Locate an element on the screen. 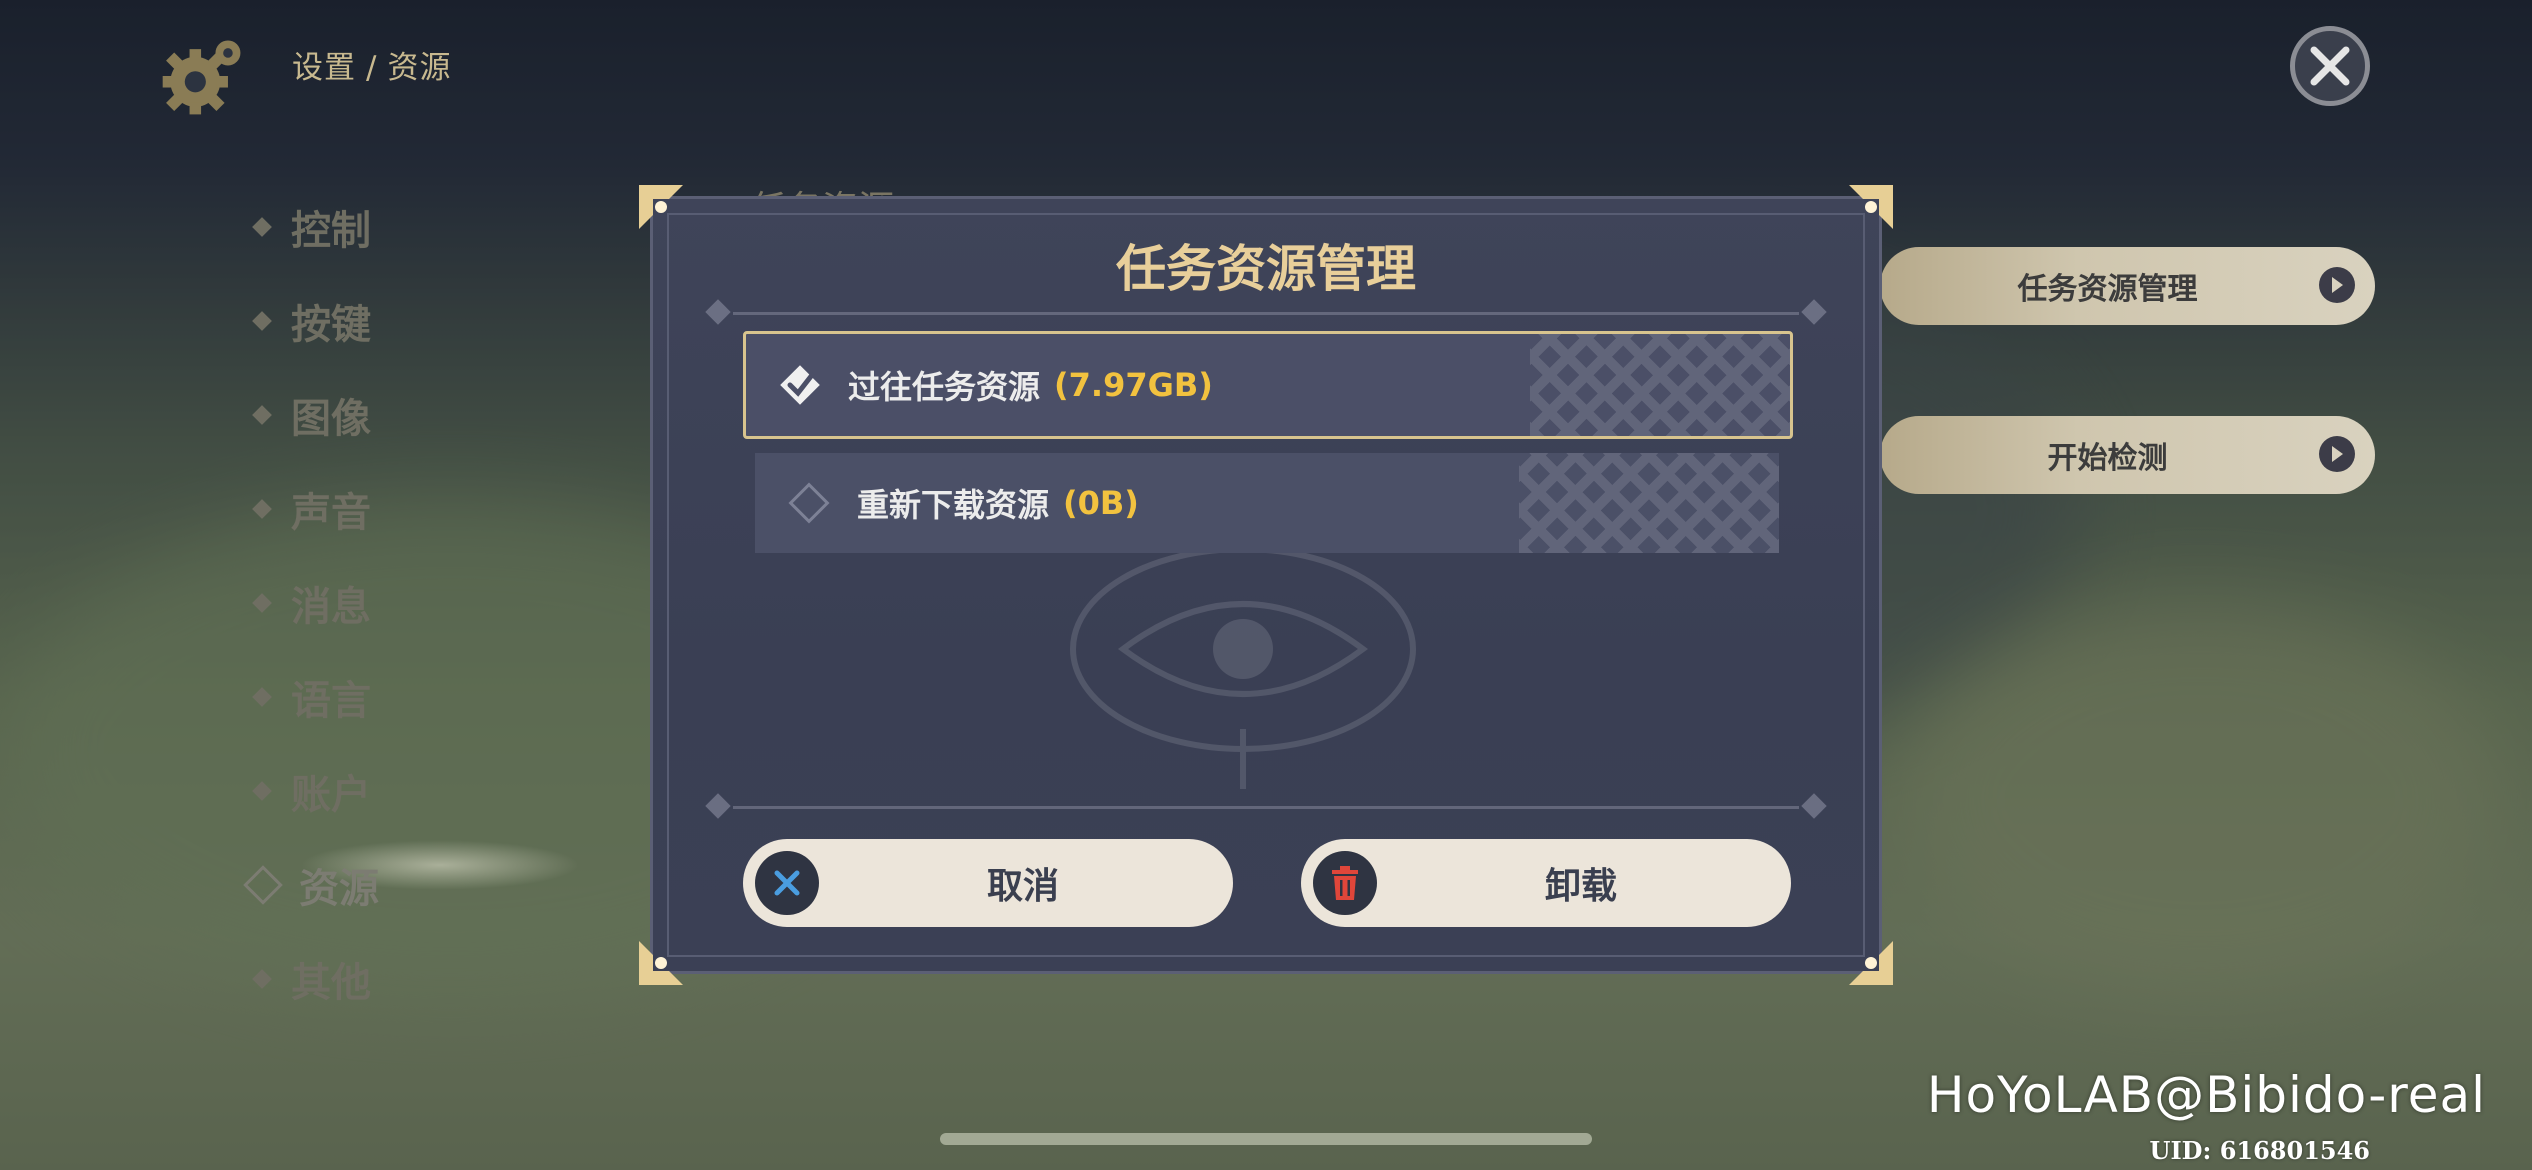 The width and height of the screenshot is (2532, 1170). sidebar-item-label: 账户 is located at coordinates (331, 795).